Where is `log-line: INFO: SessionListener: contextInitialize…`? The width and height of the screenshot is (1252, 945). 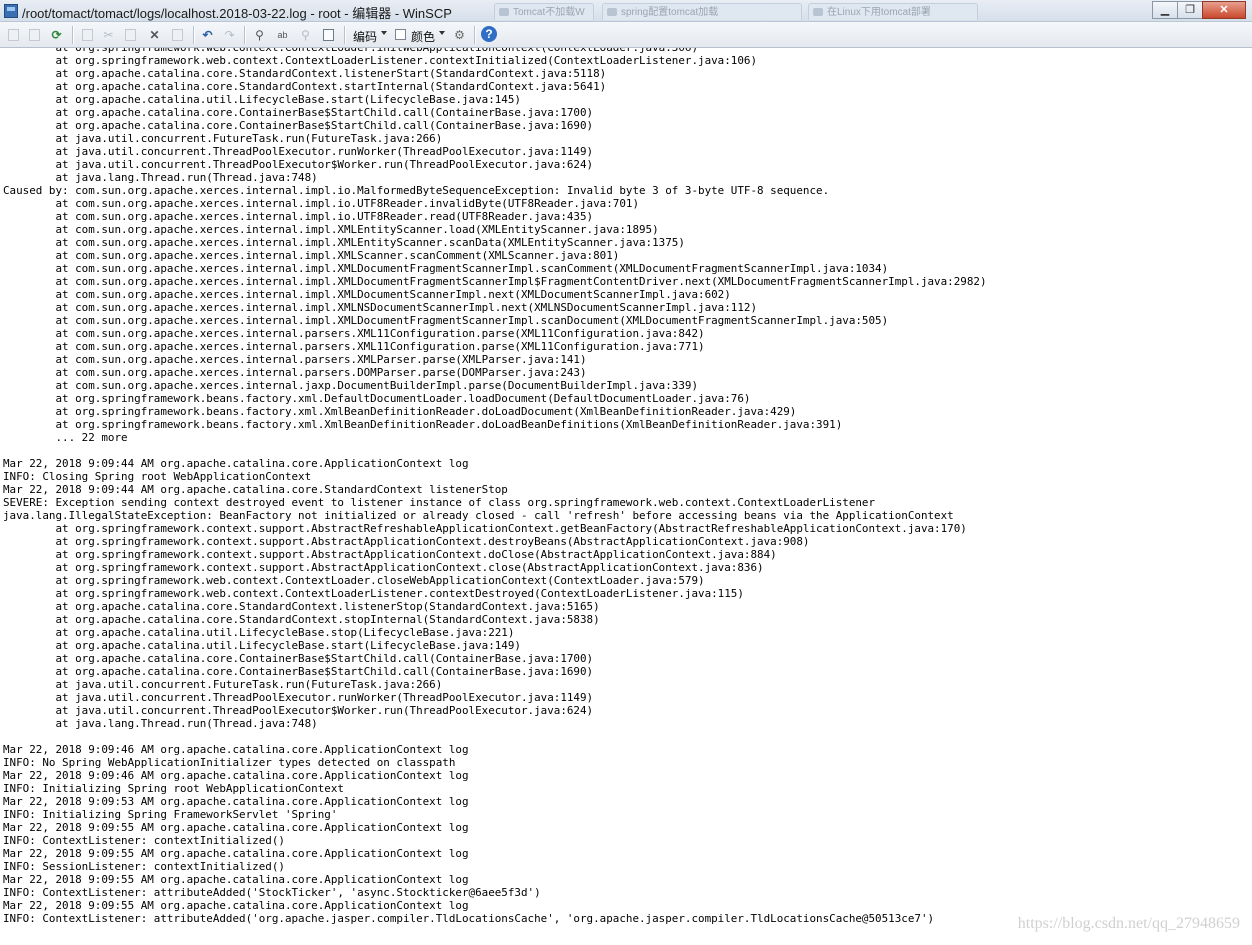
log-line: INFO: SessionListener: contextInitialize… is located at coordinates (144, 866).